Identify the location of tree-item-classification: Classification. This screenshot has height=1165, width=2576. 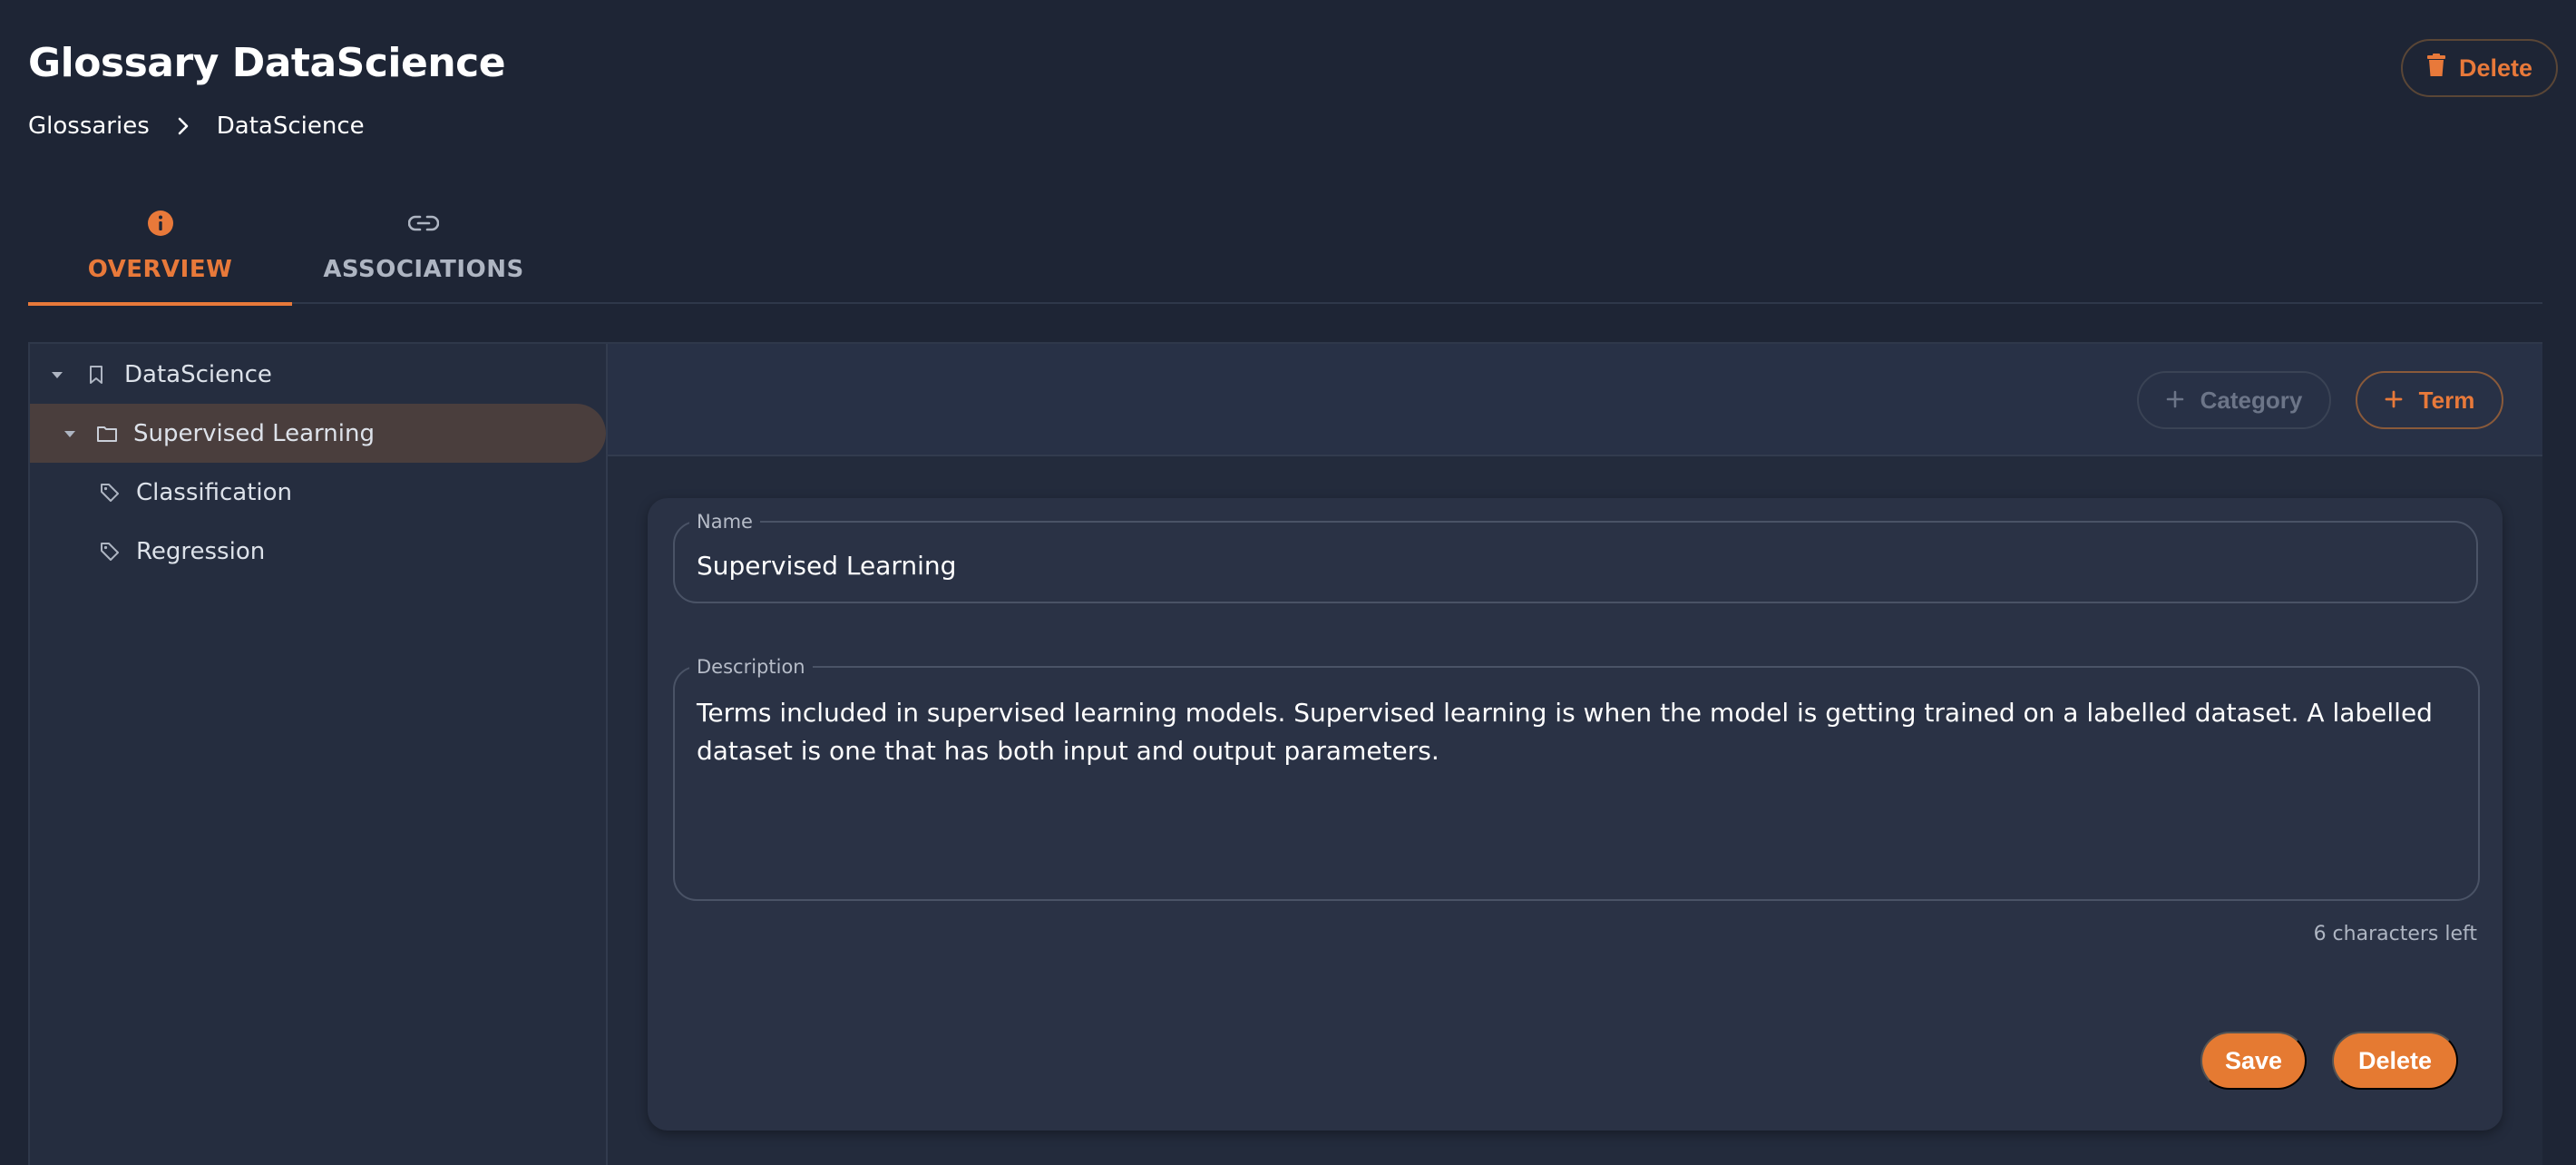
(318, 492).